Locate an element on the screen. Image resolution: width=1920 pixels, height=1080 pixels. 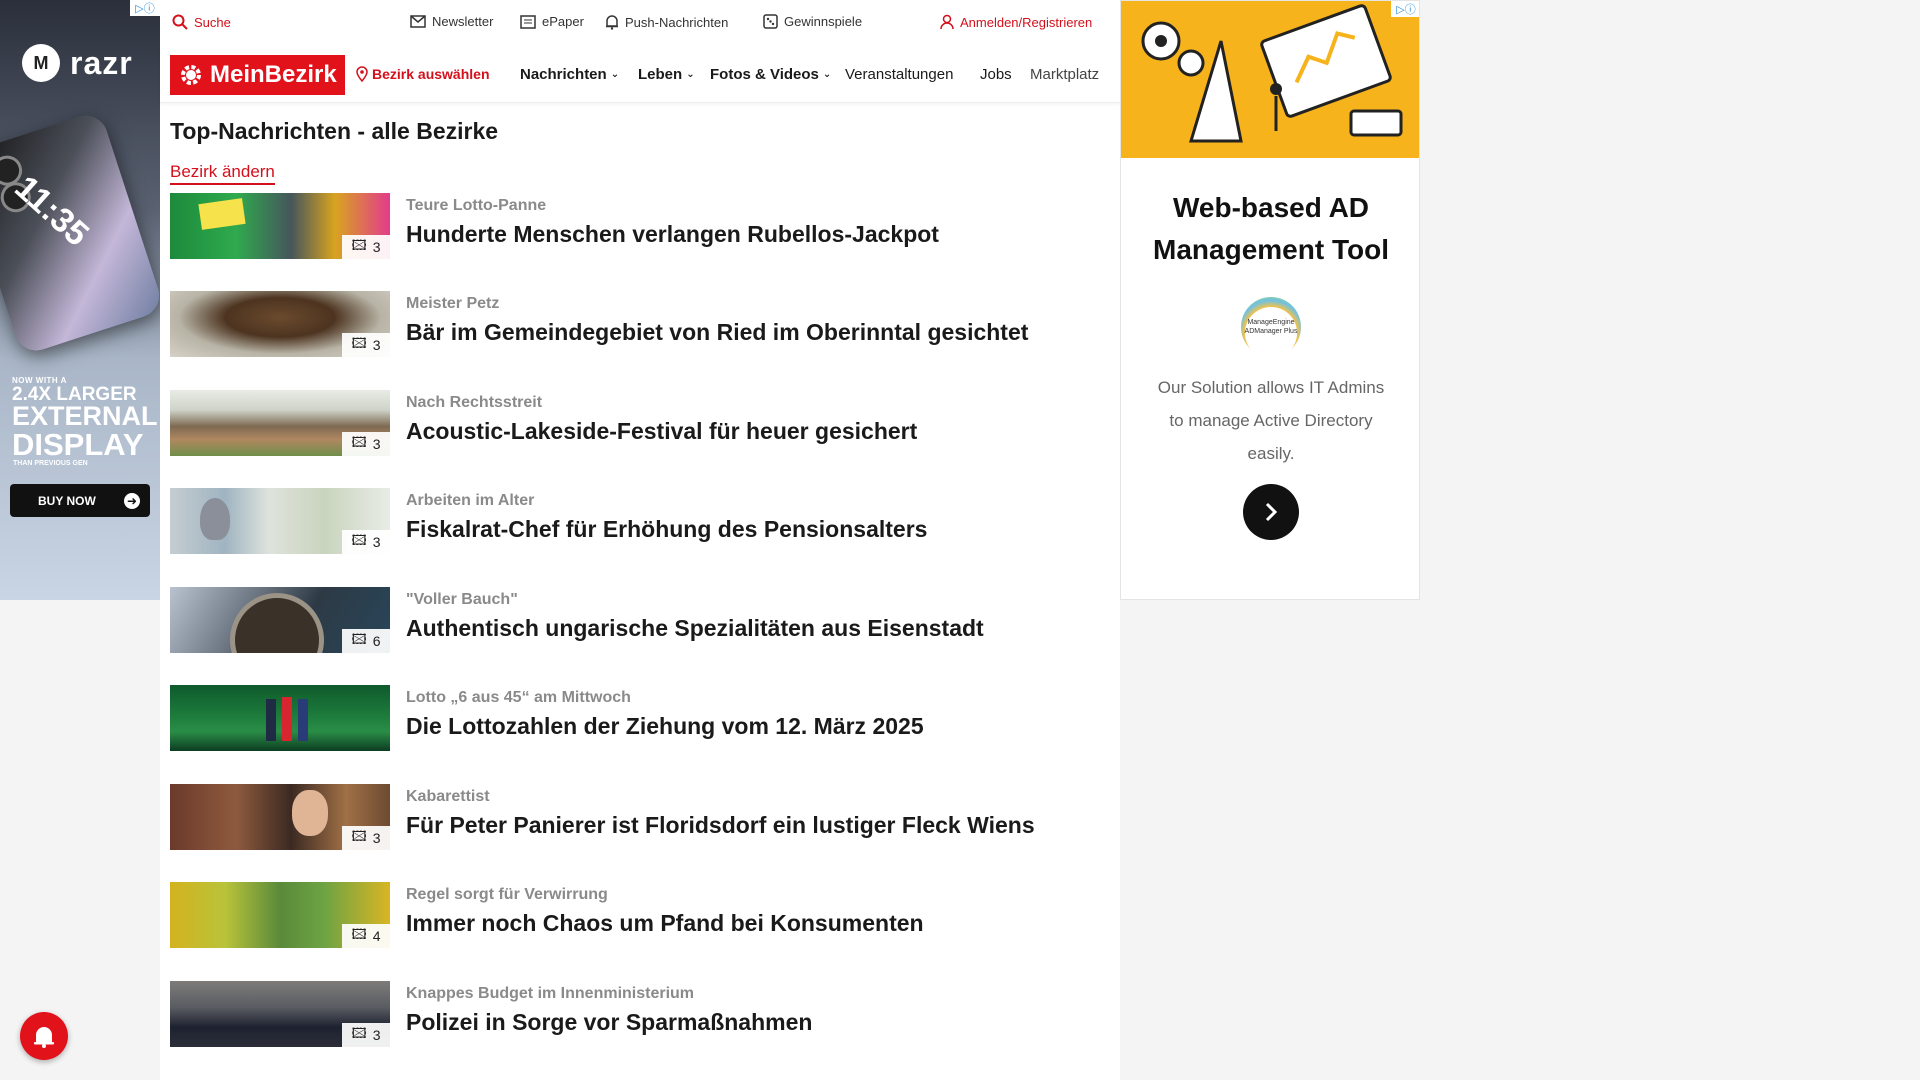
article-headline: Polizei in Sorge vor Sparmaßnahmen is located at coordinates (609, 1022).